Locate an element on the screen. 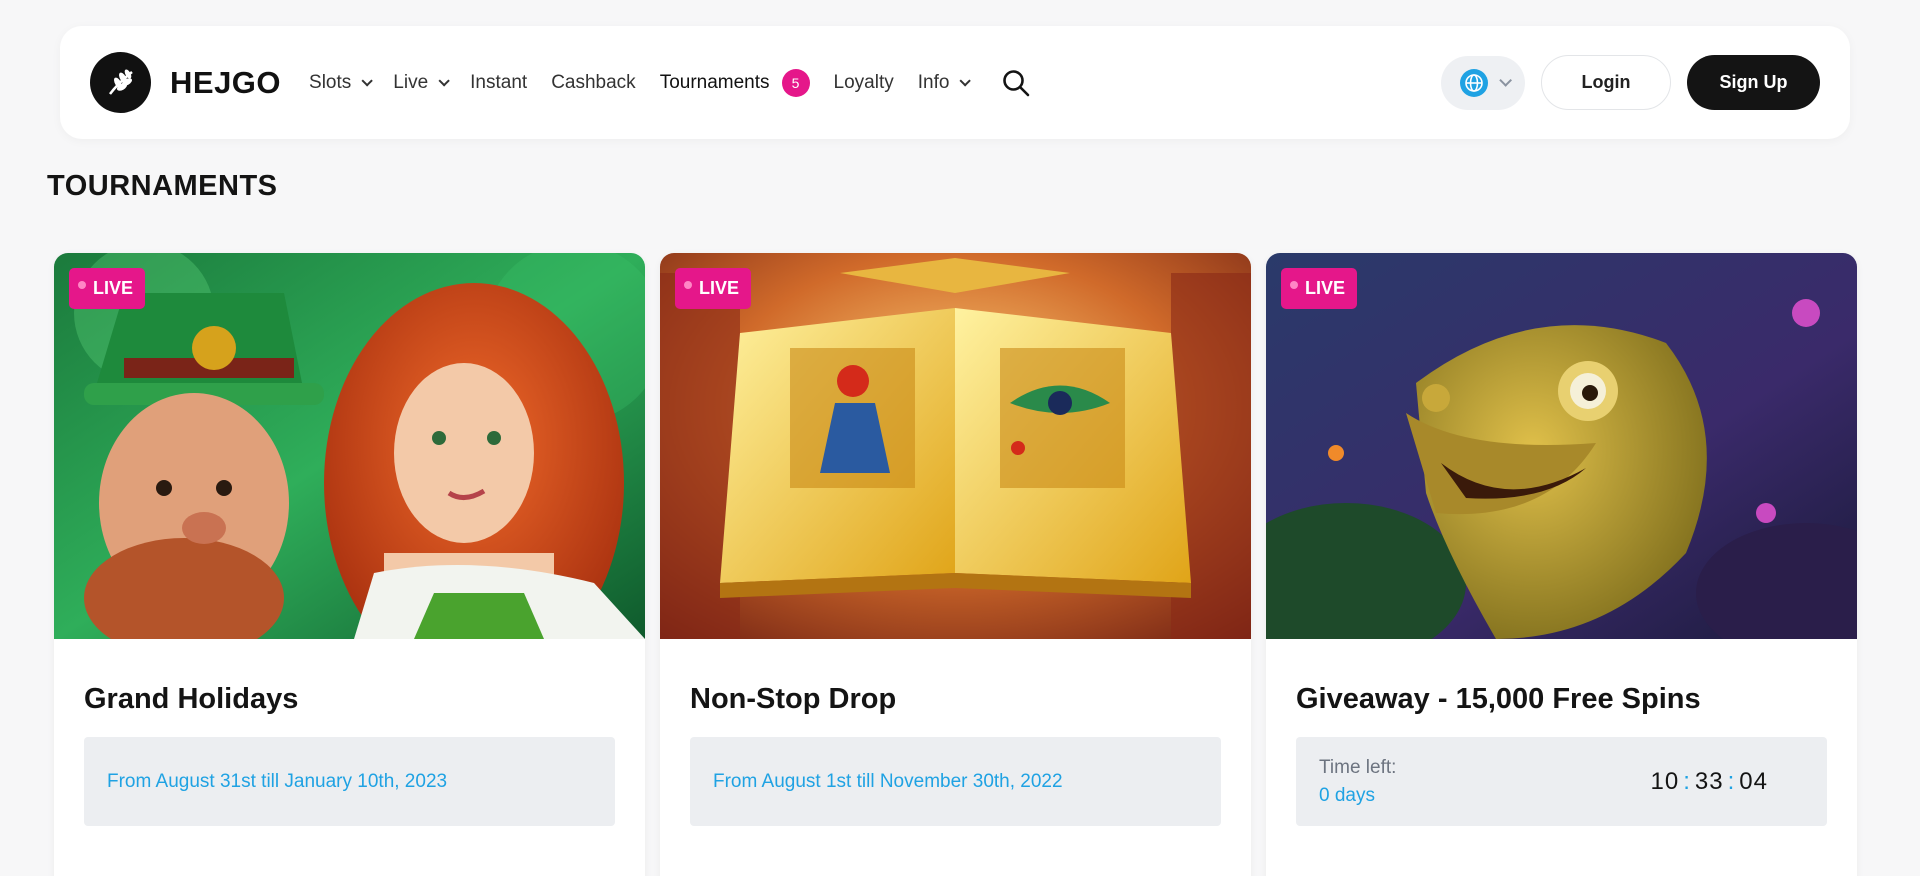 The height and width of the screenshot is (876, 1920). nav-item-label: Cashback is located at coordinates (593, 82).